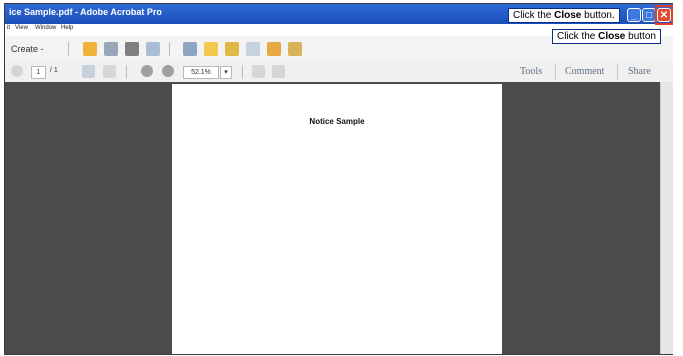 This screenshot has width=683, height=356. What do you see at coordinates (584, 71) in the screenshot?
I see `tab-comment: Comment` at bounding box center [584, 71].